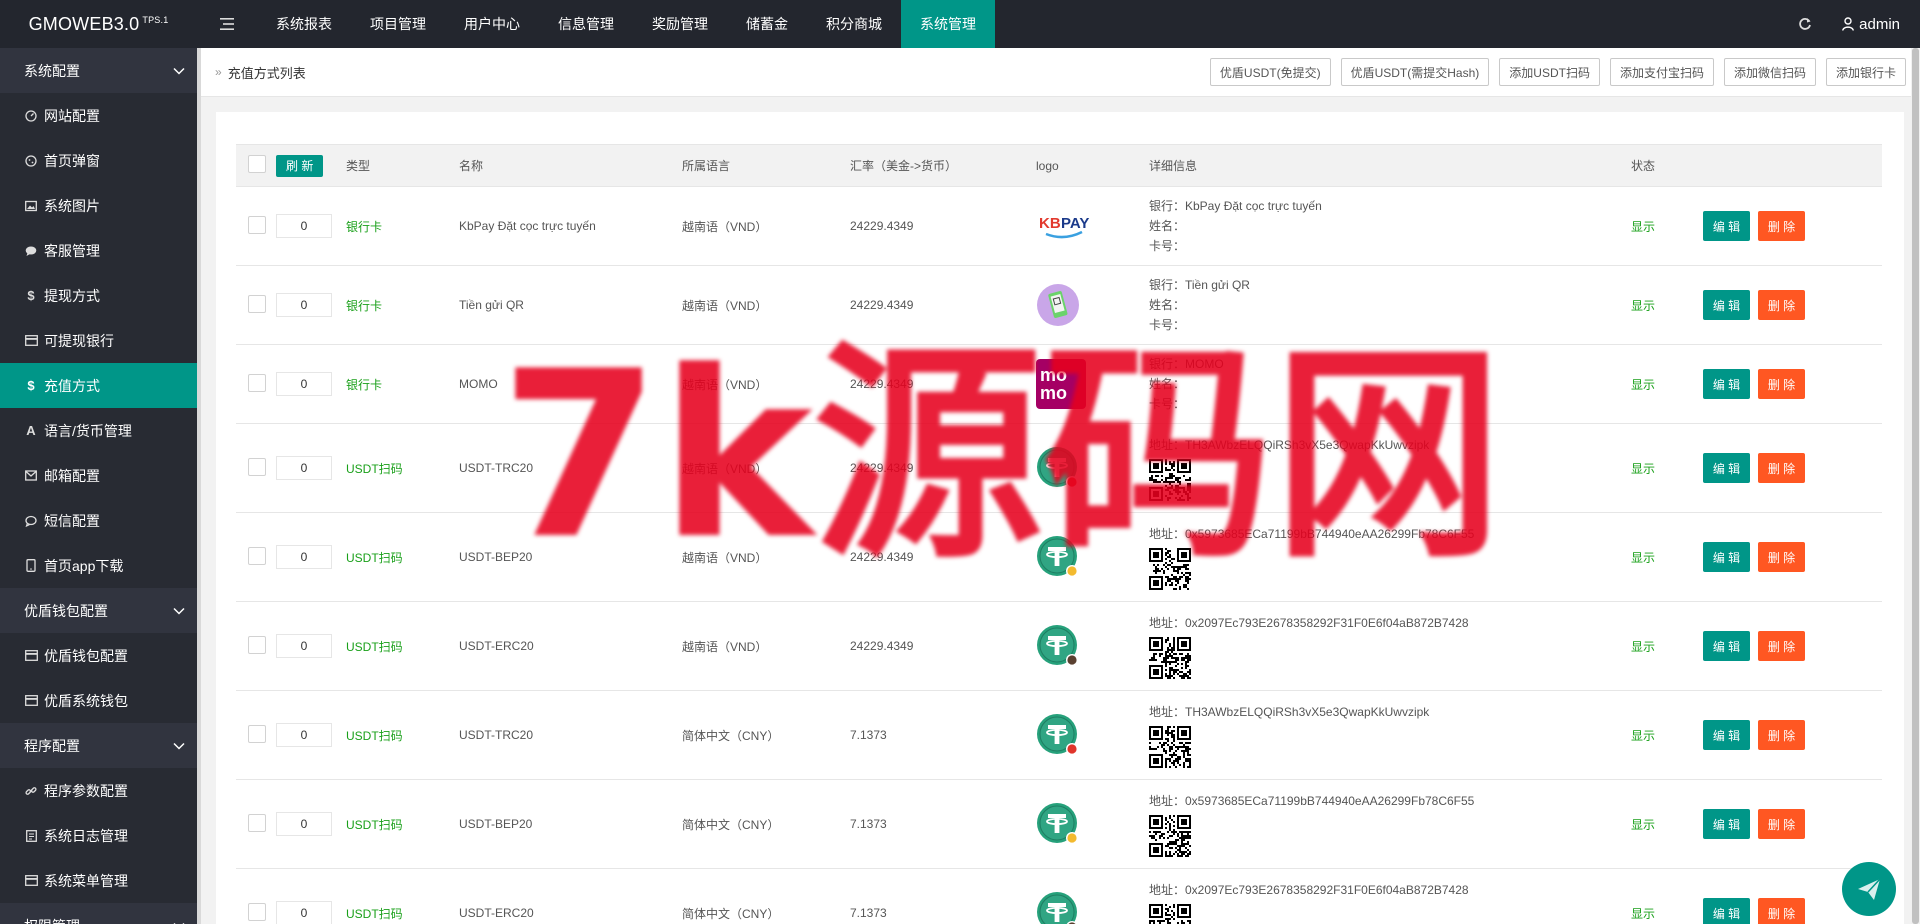  What do you see at coordinates (766, 165) in the screenshot?
I see `header-language: 所属语言` at bounding box center [766, 165].